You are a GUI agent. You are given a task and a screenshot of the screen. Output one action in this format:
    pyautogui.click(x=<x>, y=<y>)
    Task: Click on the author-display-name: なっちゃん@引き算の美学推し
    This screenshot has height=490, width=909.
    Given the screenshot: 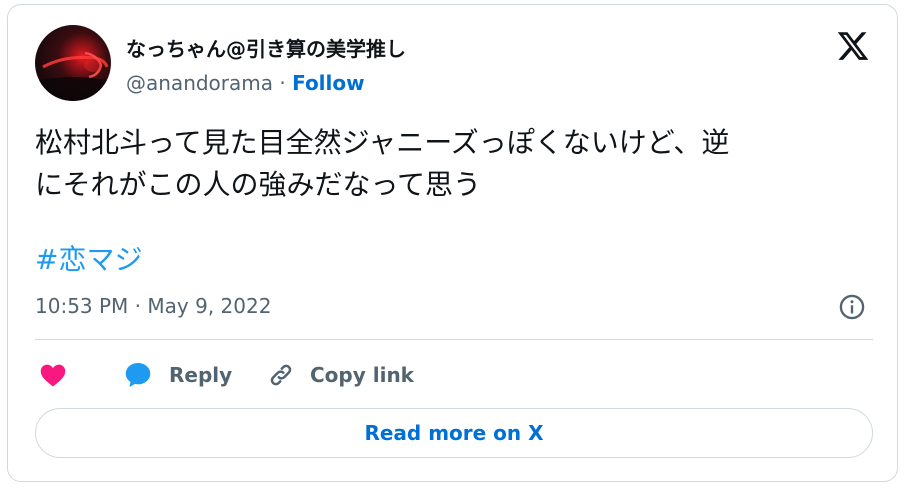 What is the action you would take?
    pyautogui.click(x=266, y=47)
    